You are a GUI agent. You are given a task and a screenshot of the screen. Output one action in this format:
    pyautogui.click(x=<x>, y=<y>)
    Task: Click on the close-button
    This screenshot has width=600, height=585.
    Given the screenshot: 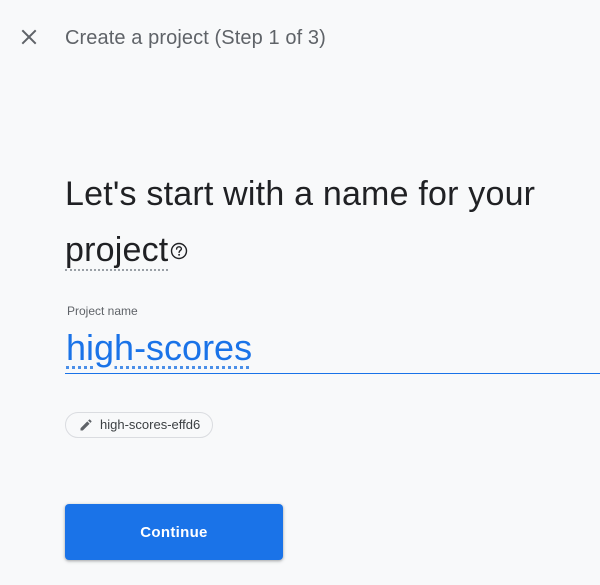 What is the action you would take?
    pyautogui.click(x=29, y=37)
    